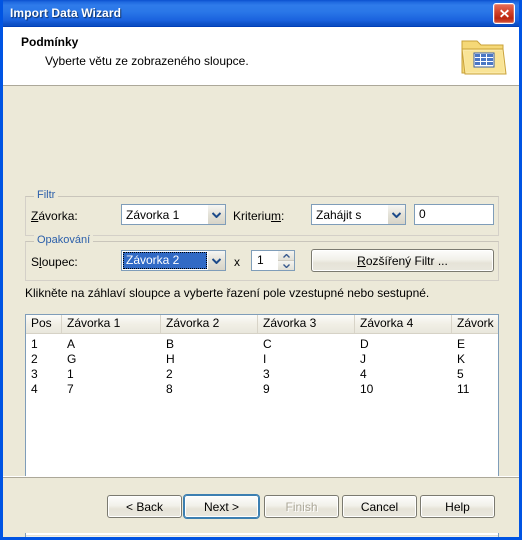  What do you see at coordinates (286, 255) in the screenshot?
I see `stepper-up-icon` at bounding box center [286, 255].